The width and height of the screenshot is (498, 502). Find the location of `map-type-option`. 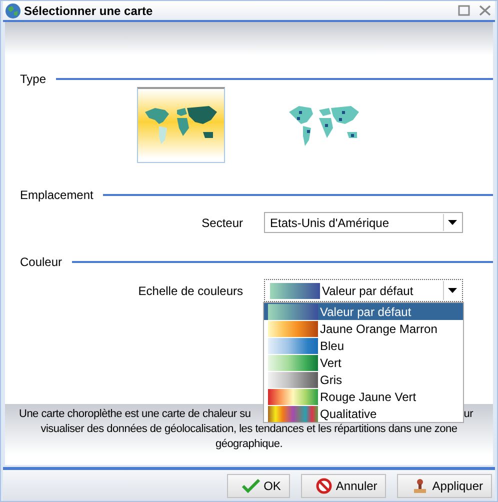

map-type-option is located at coordinates (181, 125).